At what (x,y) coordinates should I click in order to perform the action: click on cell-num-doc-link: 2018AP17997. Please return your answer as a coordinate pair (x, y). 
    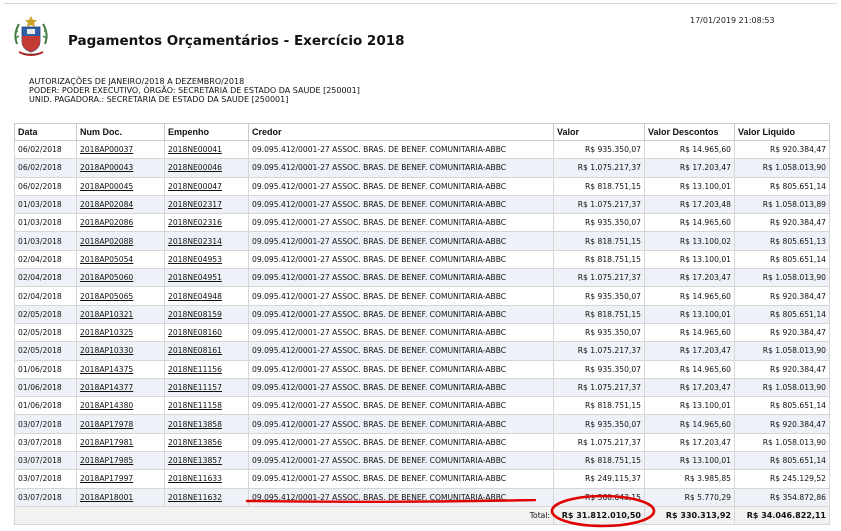
    Looking at the image, I should click on (120, 479).